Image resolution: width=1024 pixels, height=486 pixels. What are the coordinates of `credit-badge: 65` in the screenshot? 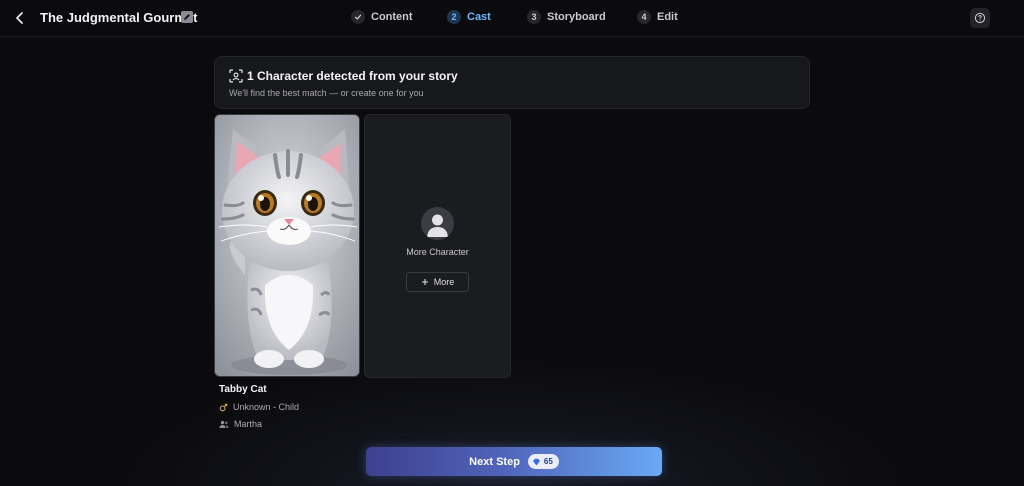 It's located at (543, 461).